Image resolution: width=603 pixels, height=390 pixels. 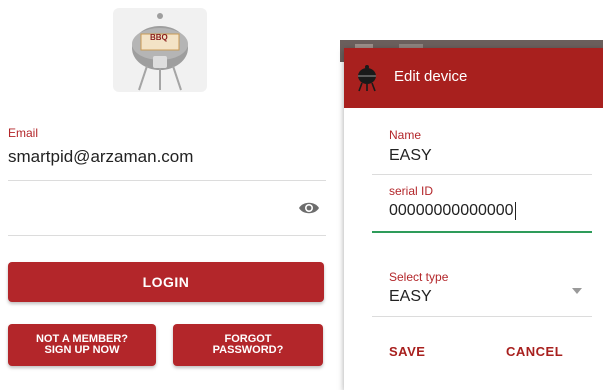 I want to click on logo-text: BBQ, so click(x=159, y=37).